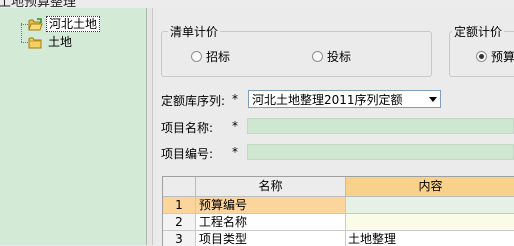 Image resolution: width=514 pixels, height=246 pixels. What do you see at coordinates (179, 187) in the screenshot?
I see `grid-header-rownum` at bounding box center [179, 187].